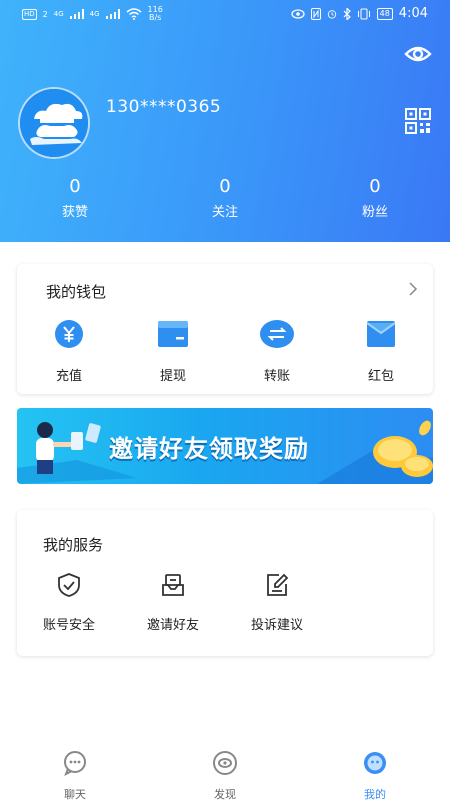 This screenshot has height=800, width=450. What do you see at coordinates (164, 107) in the screenshot?
I see `user-phone: 130****0365` at bounding box center [164, 107].